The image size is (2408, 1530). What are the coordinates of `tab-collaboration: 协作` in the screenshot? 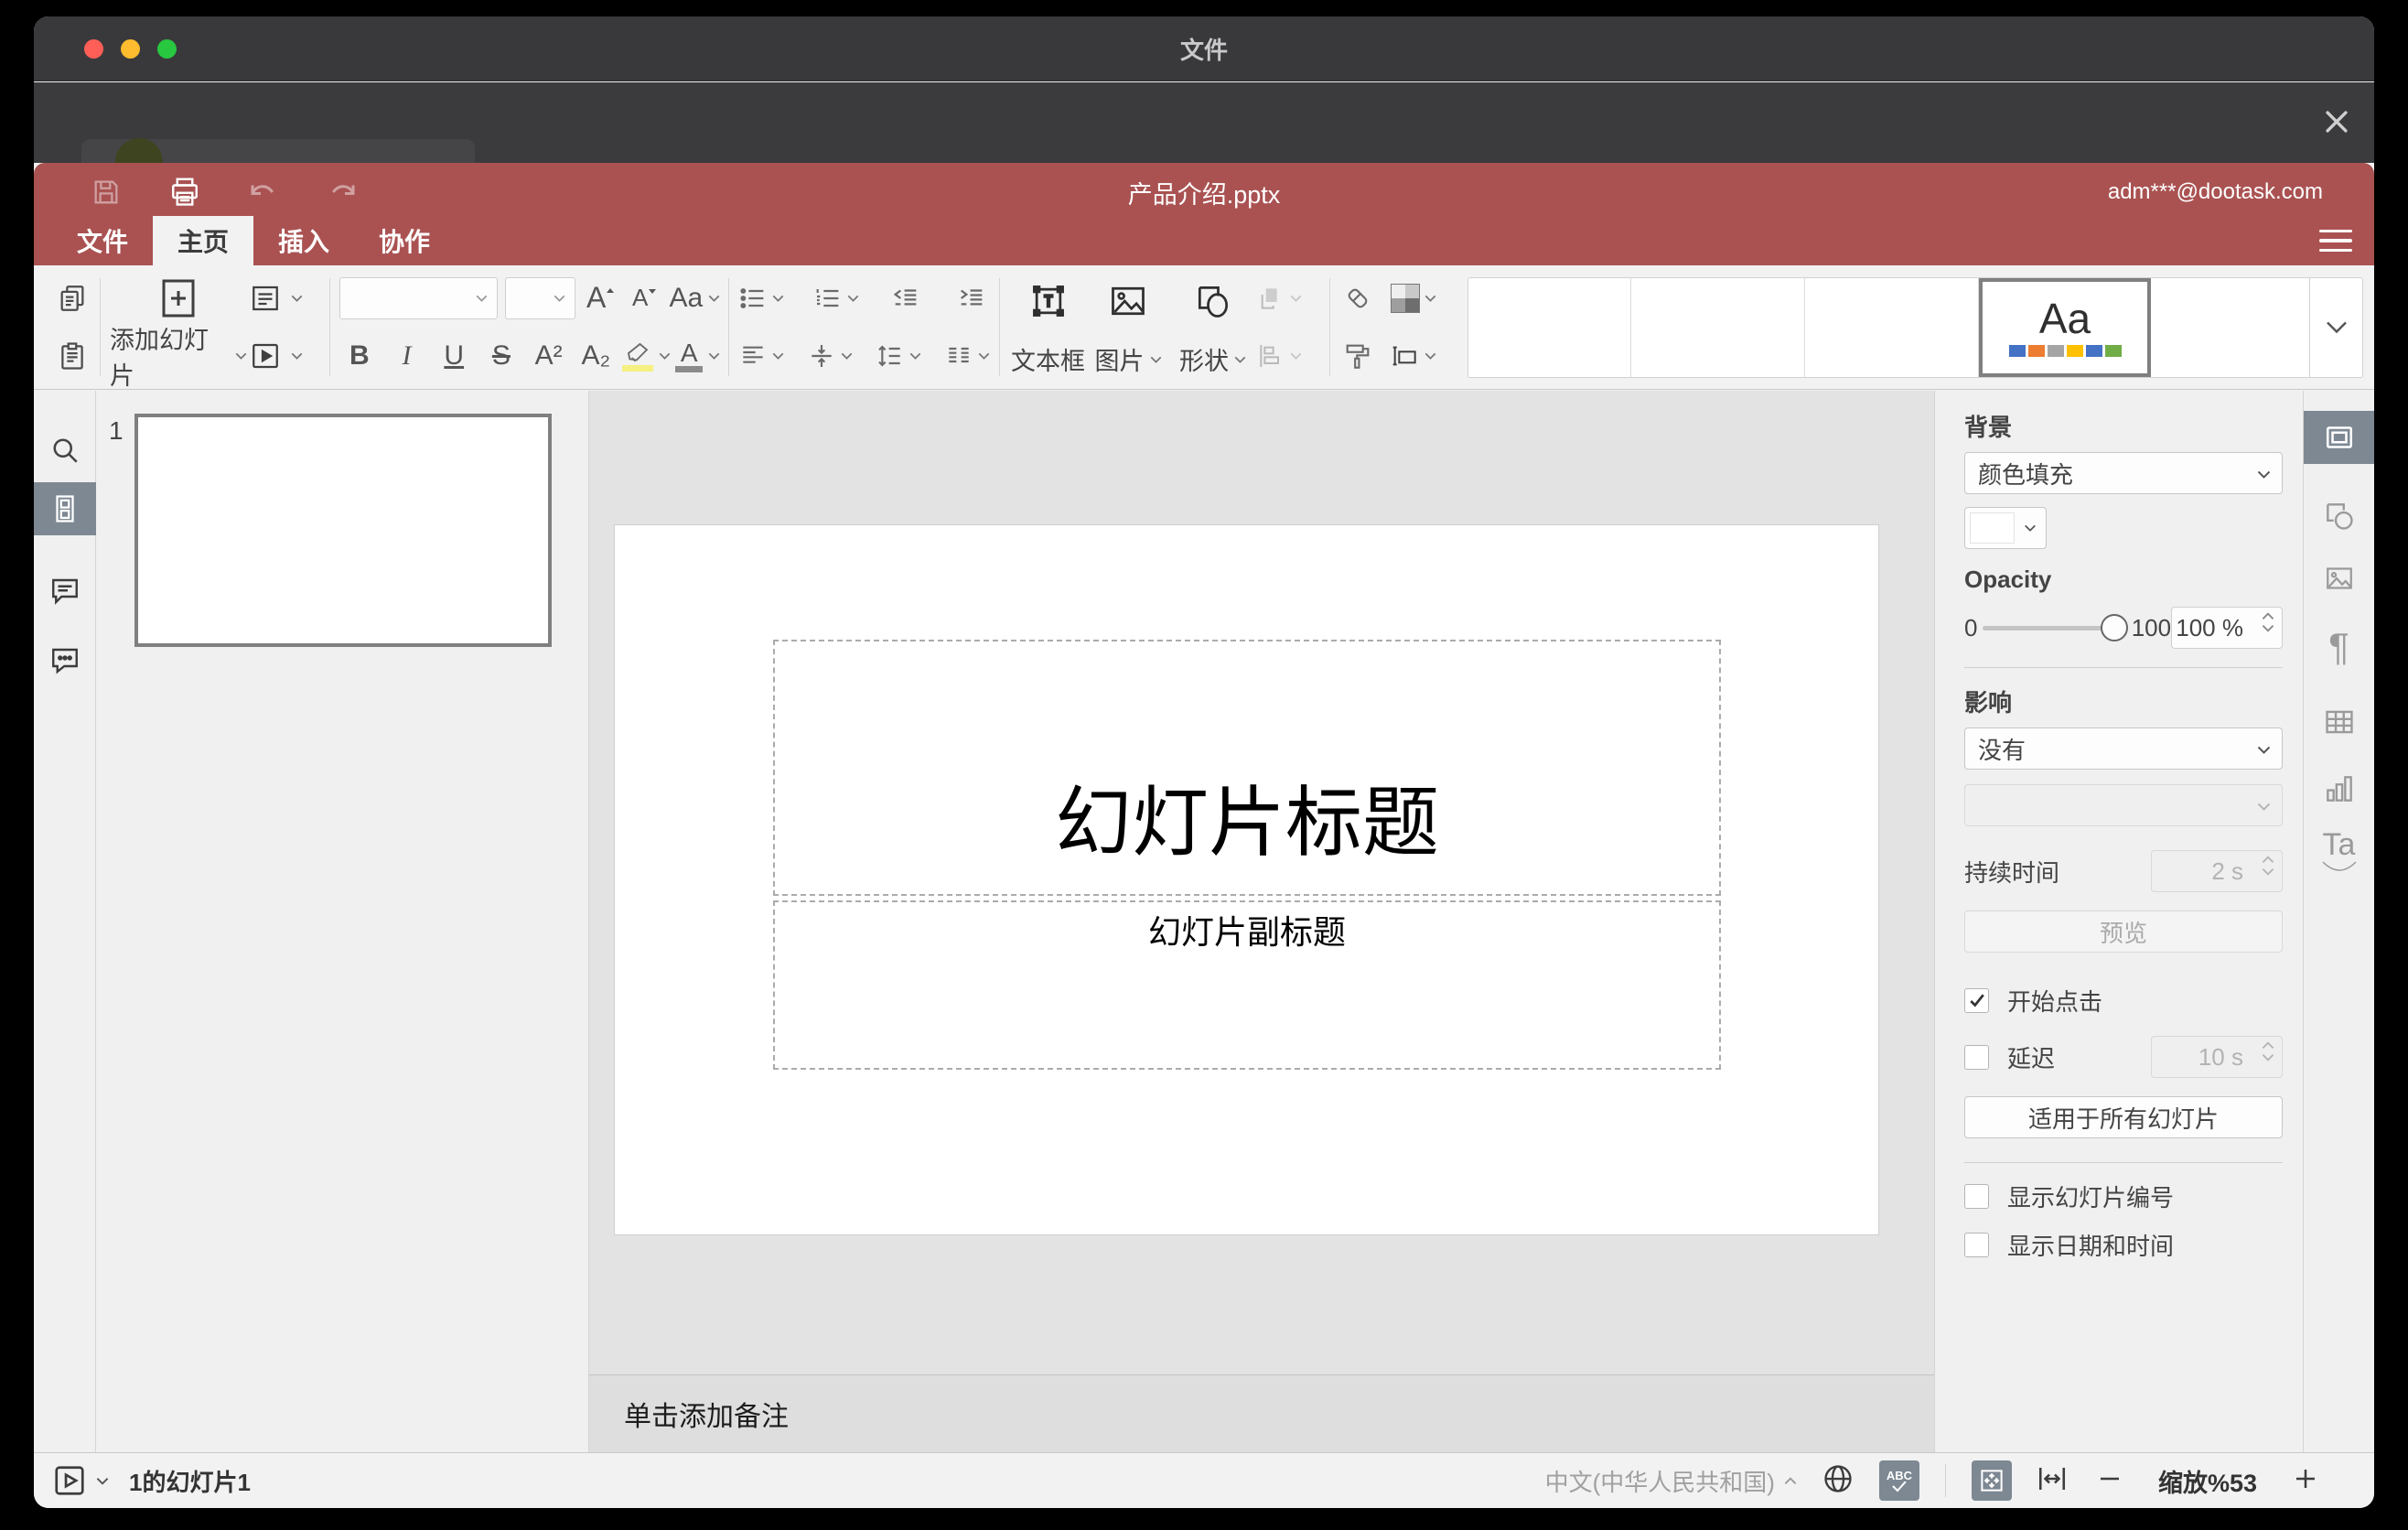 It's located at (404, 240).